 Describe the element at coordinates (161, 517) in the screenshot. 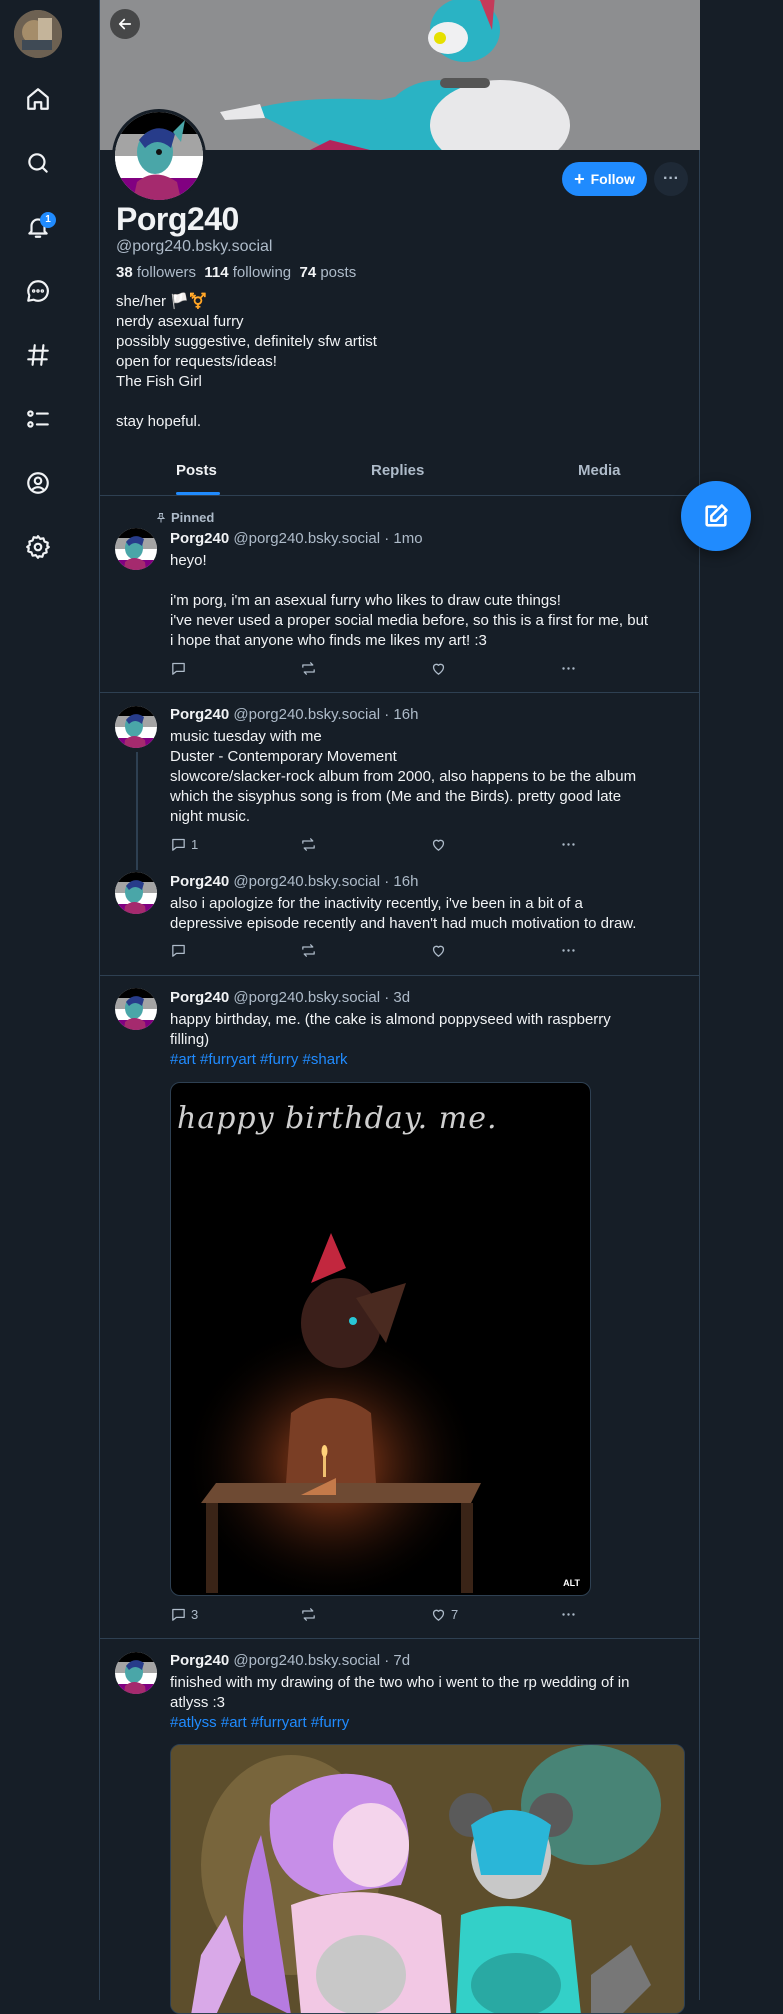

I see `pin-icon` at that location.